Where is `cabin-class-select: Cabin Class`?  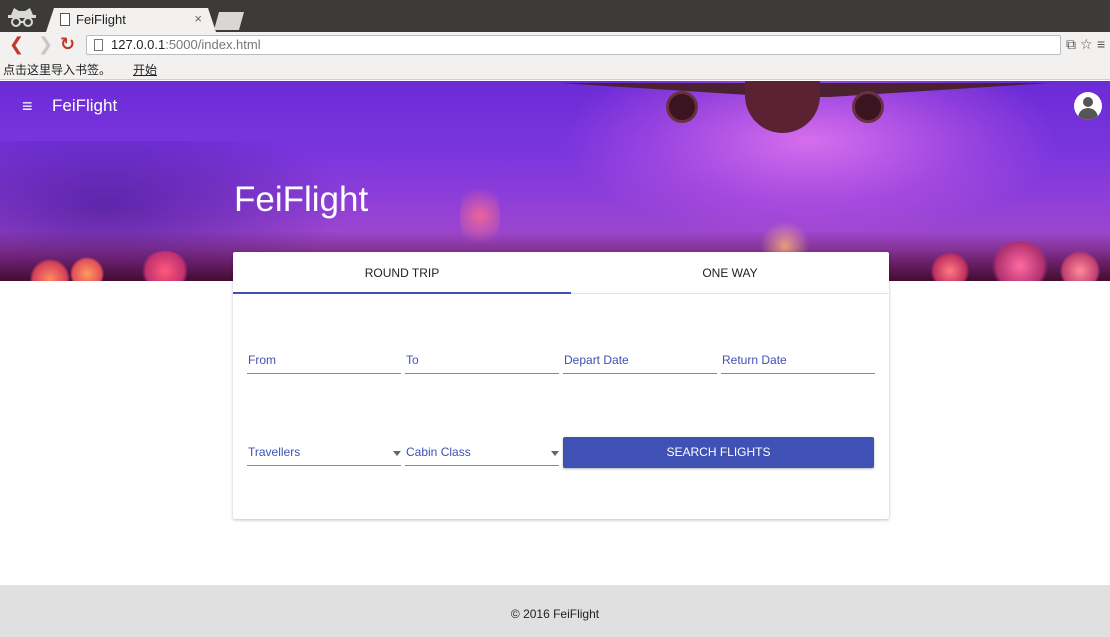
cabin-class-select: Cabin Class is located at coordinates (482, 454).